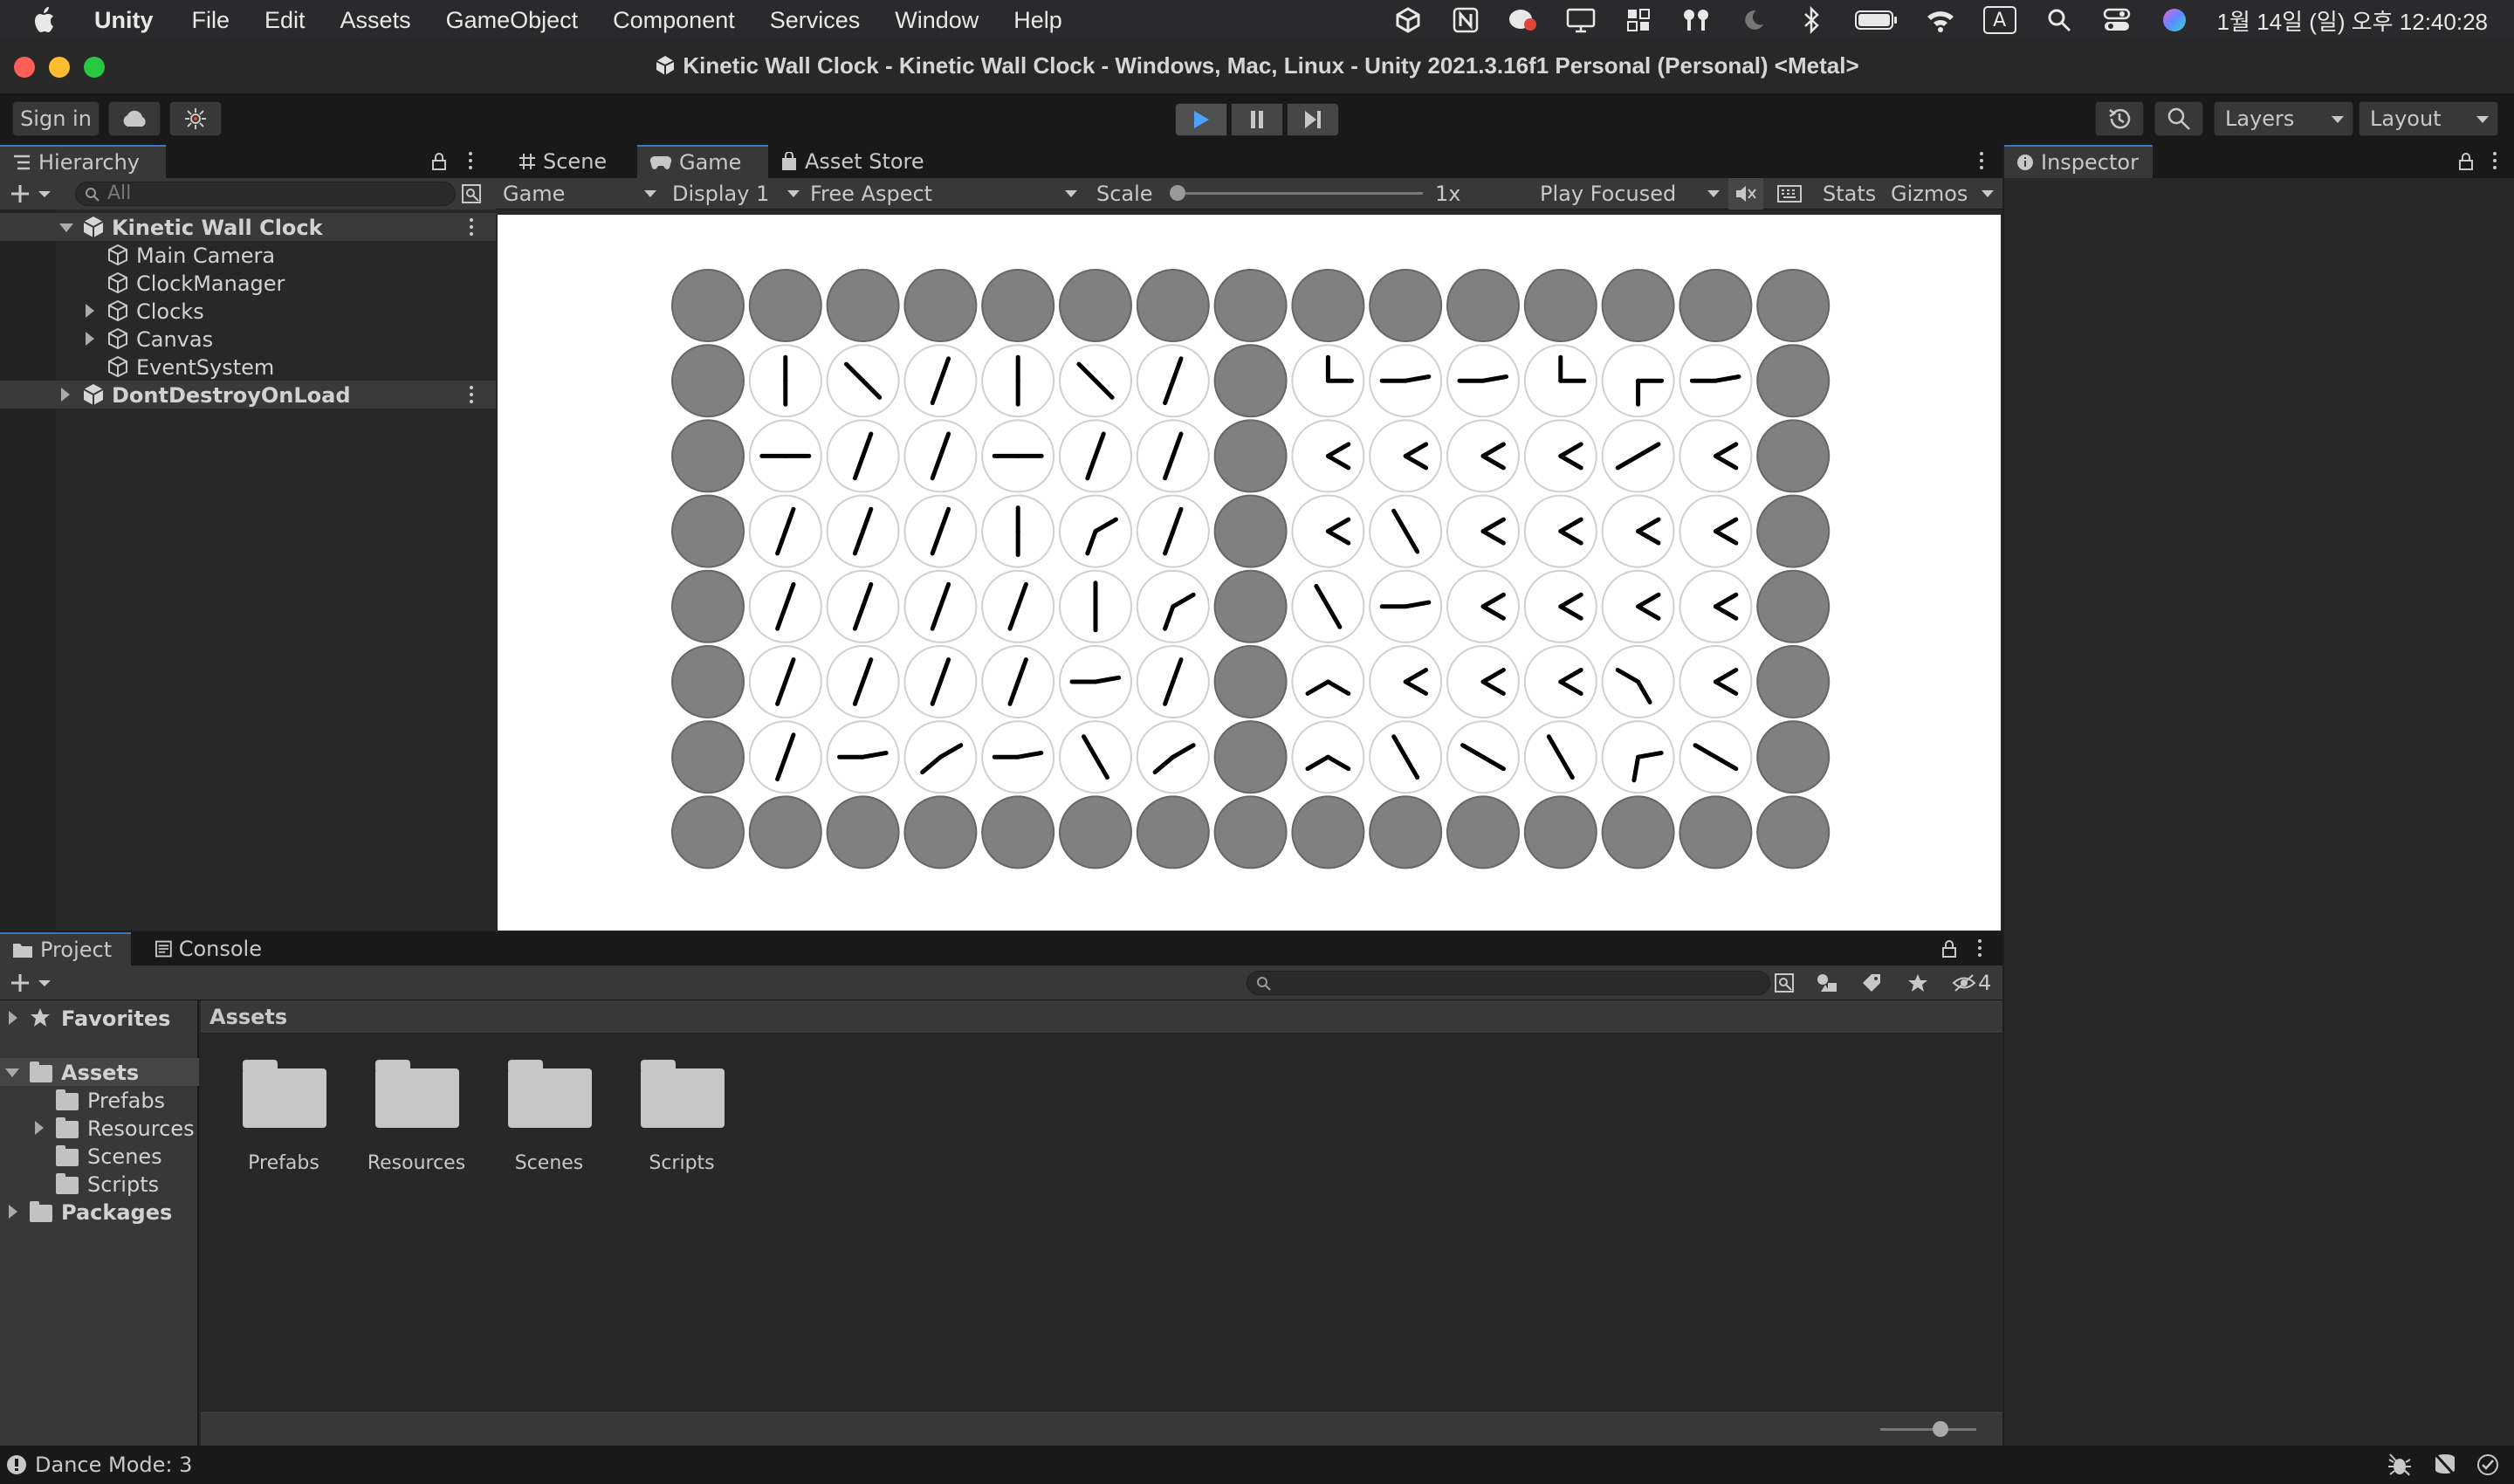 This screenshot has height=1484, width=2514. I want to click on step-button, so click(1313, 120).